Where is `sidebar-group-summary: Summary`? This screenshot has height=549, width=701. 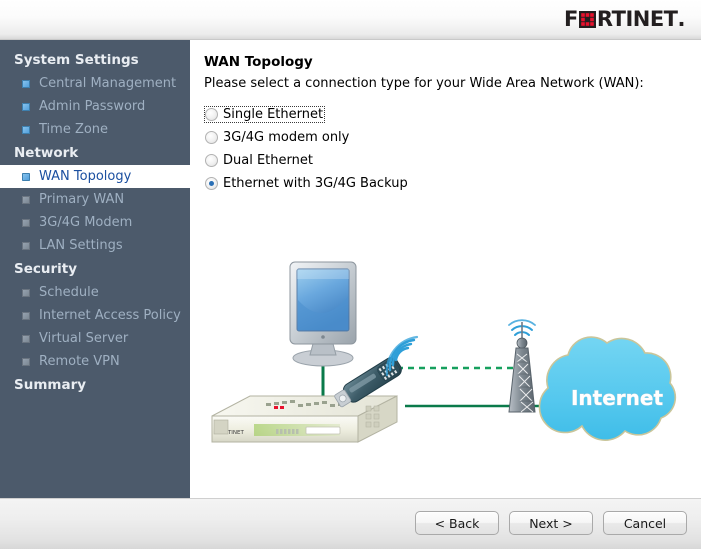
sidebar-group-summary: Summary is located at coordinates (95, 385).